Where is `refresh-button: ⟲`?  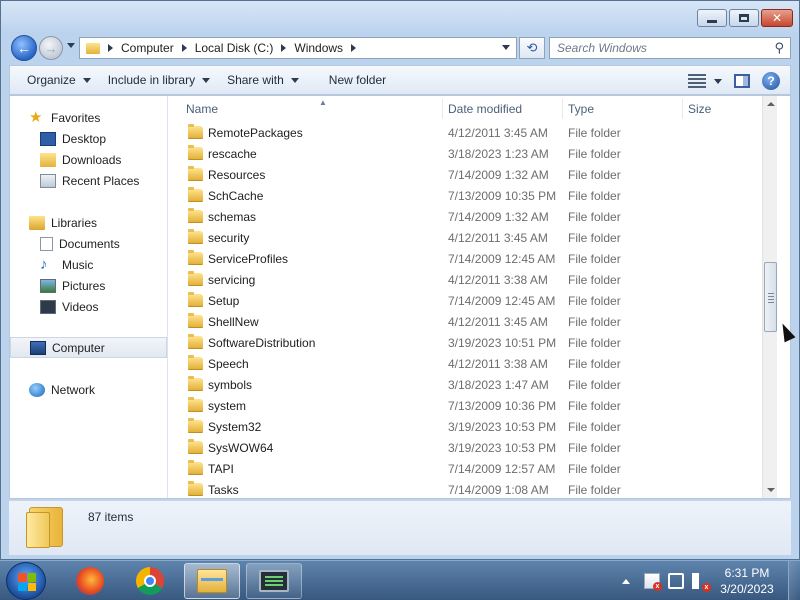 refresh-button: ⟲ is located at coordinates (532, 48).